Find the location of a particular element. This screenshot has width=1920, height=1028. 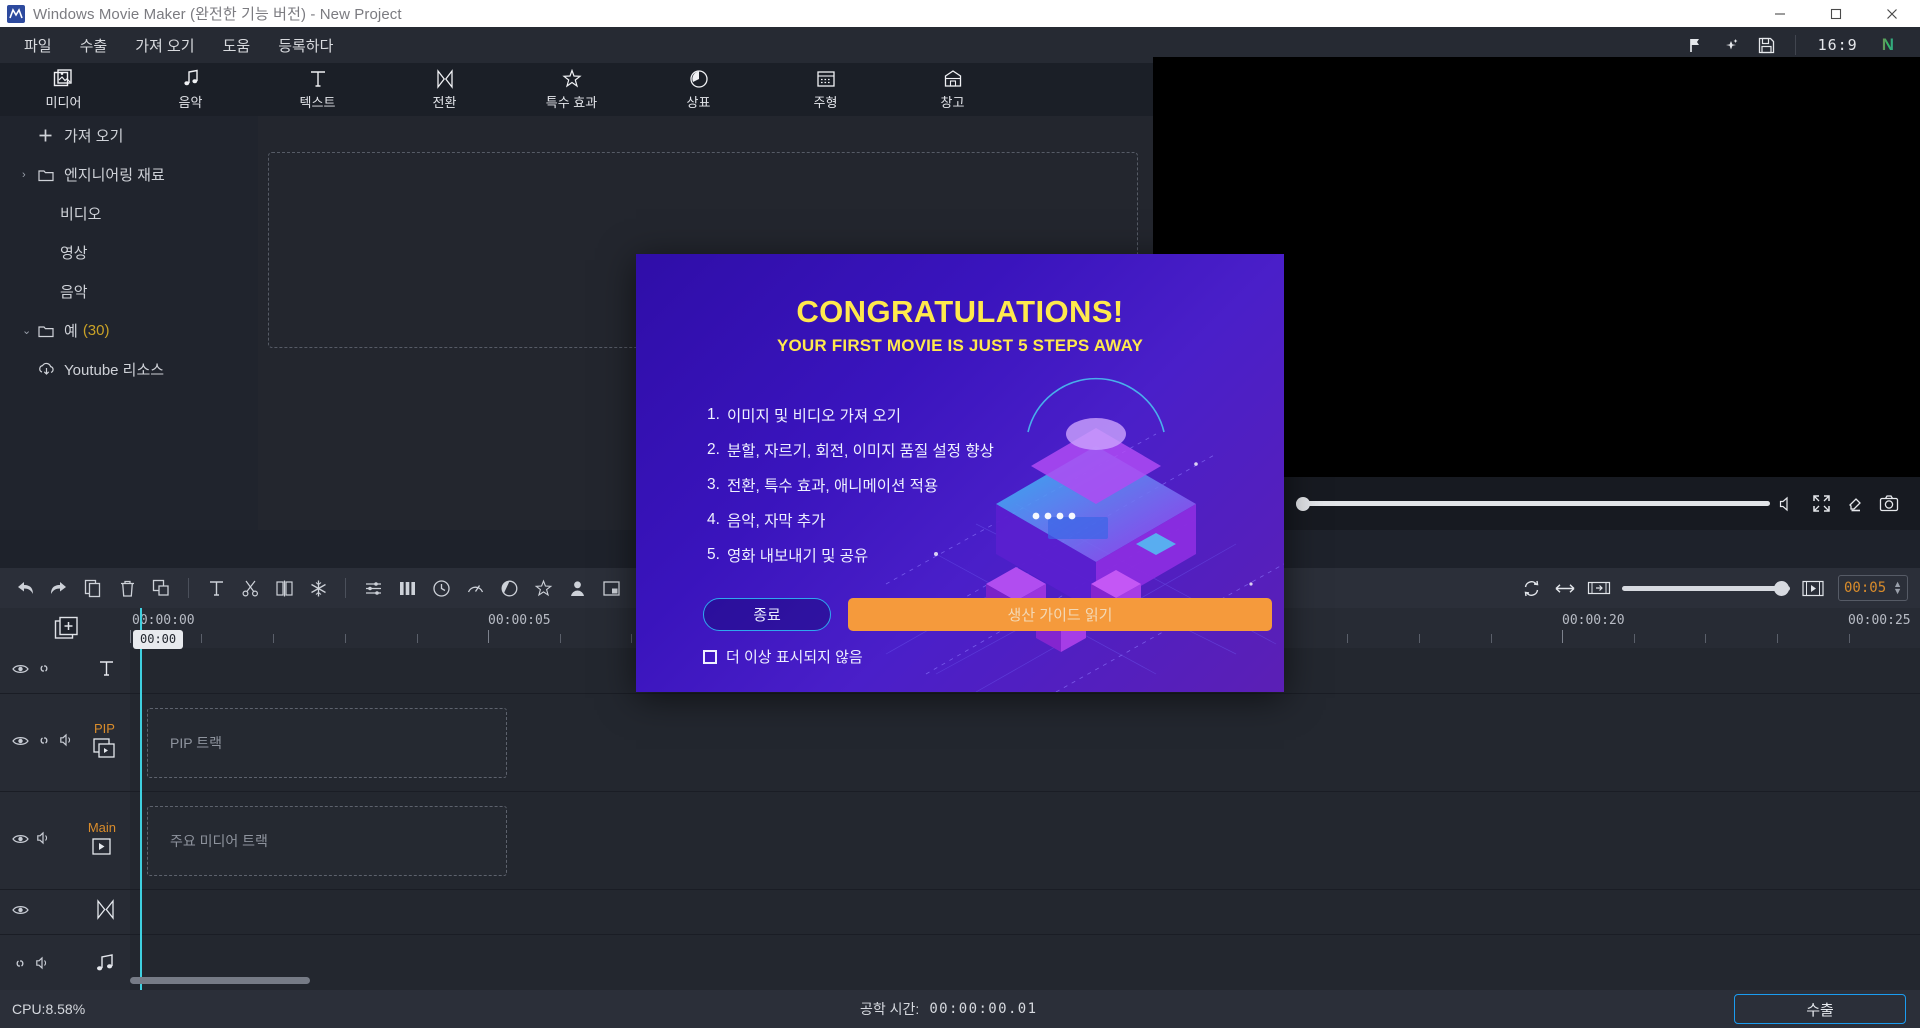

player-seek-slider is located at coordinates (1532, 504).